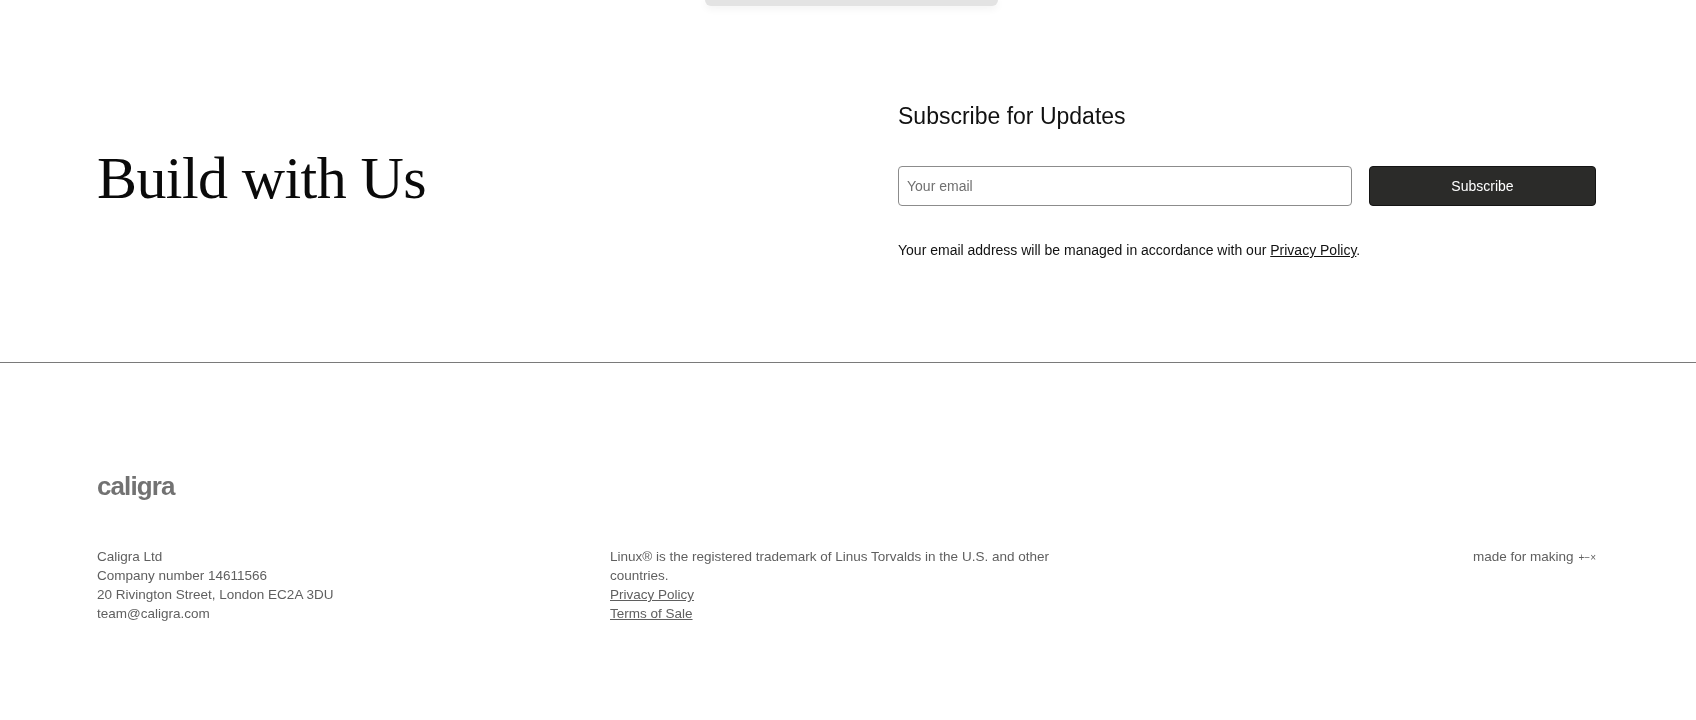 Image resolution: width=1696 pixels, height=720 pixels. What do you see at coordinates (1587, 558) in the screenshot?
I see `operator-symbols: +−×` at bounding box center [1587, 558].